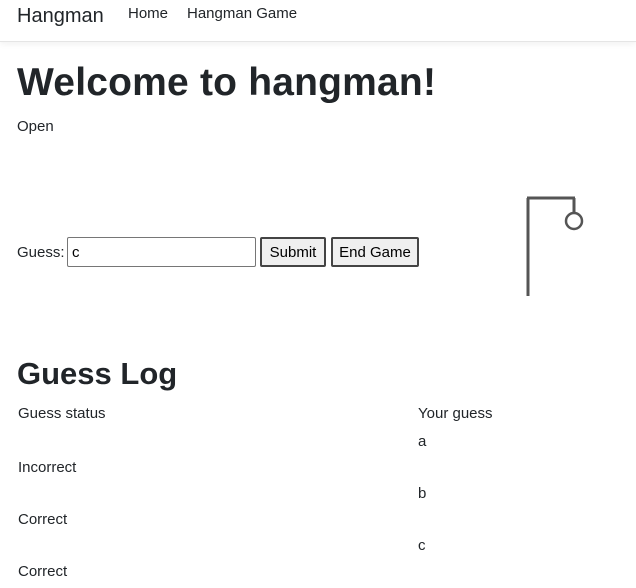  I want to click on guess-log-status: Incorrect, so click(47, 467).